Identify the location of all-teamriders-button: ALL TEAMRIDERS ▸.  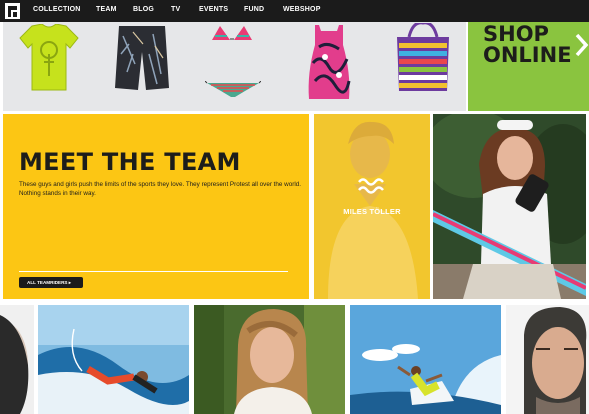
(51, 282).